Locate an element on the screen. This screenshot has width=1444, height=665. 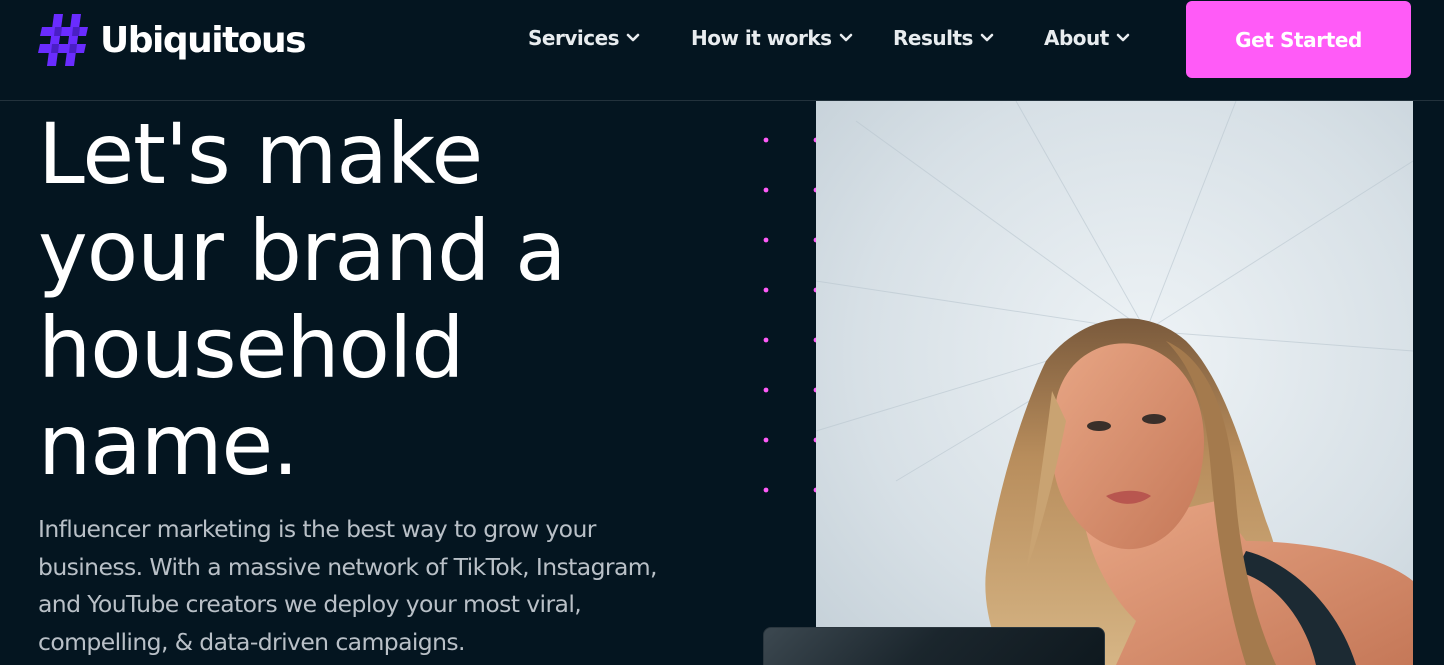
hero-title-line: Let's make is located at coordinates (260, 154).